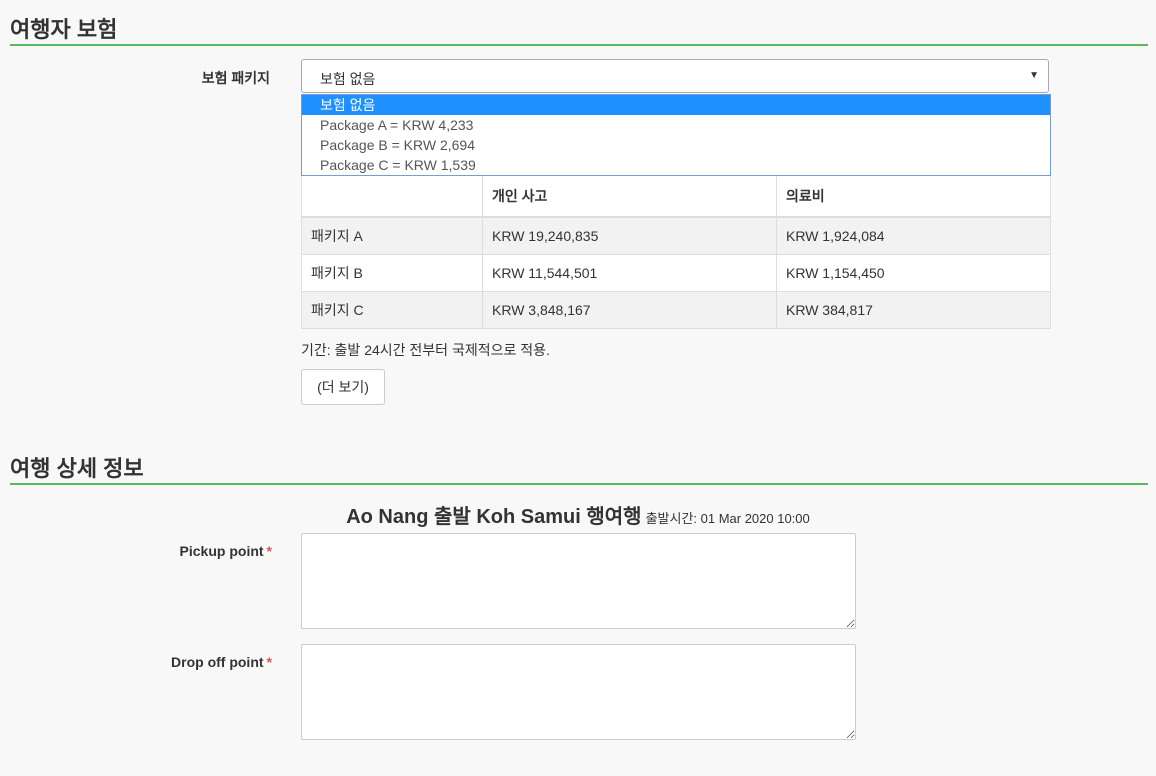  Describe the element at coordinates (676, 145) in the screenshot. I see `dropdown-option-package-b: Package B = KRW 2,694` at that location.